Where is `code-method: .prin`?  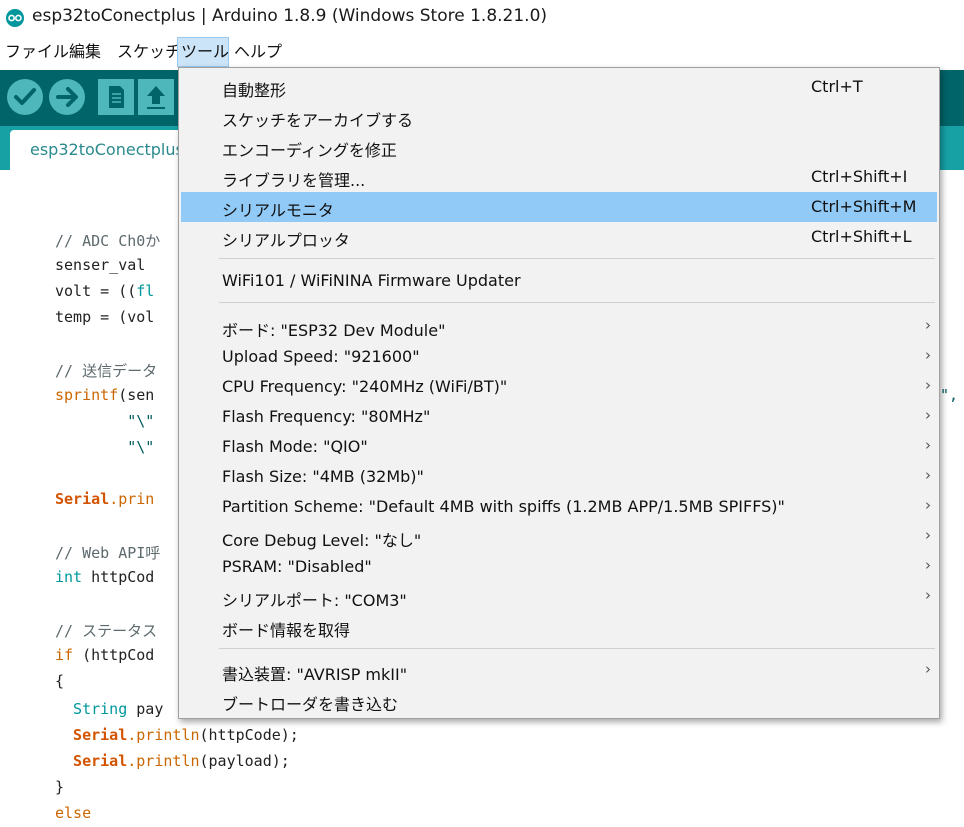
code-method: .prin is located at coordinates (132, 499).